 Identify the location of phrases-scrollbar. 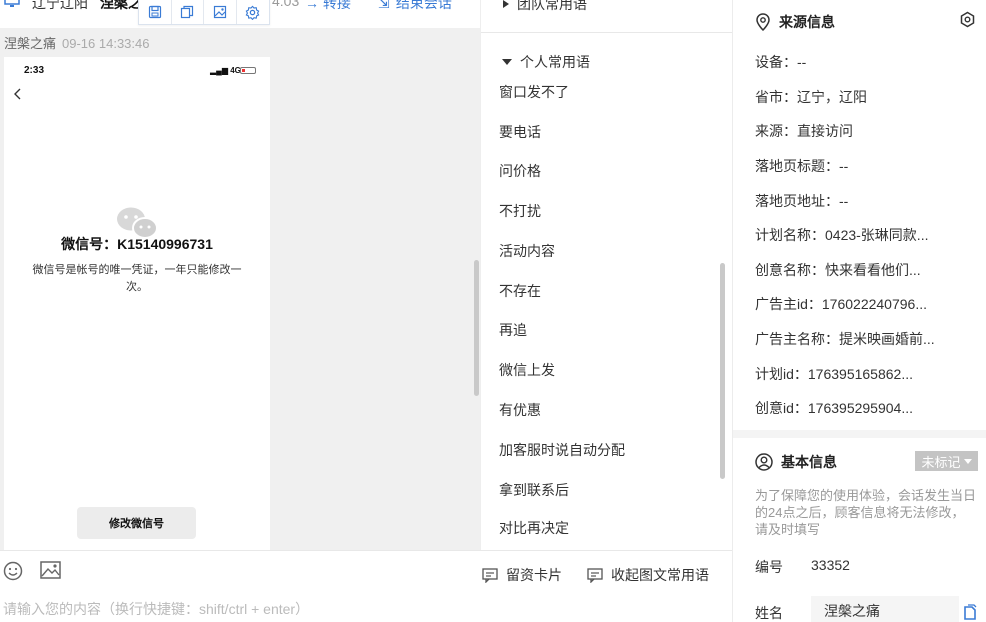
(722, 371).